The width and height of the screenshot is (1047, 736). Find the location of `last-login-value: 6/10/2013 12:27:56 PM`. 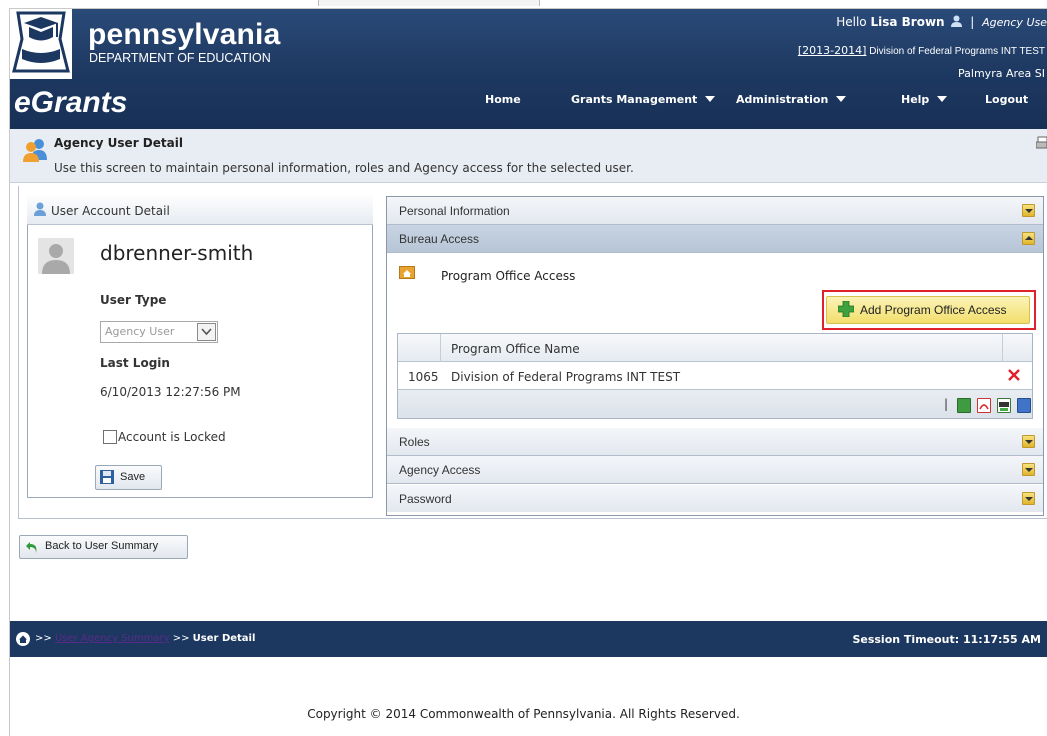

last-login-value: 6/10/2013 12:27:56 PM is located at coordinates (170, 392).